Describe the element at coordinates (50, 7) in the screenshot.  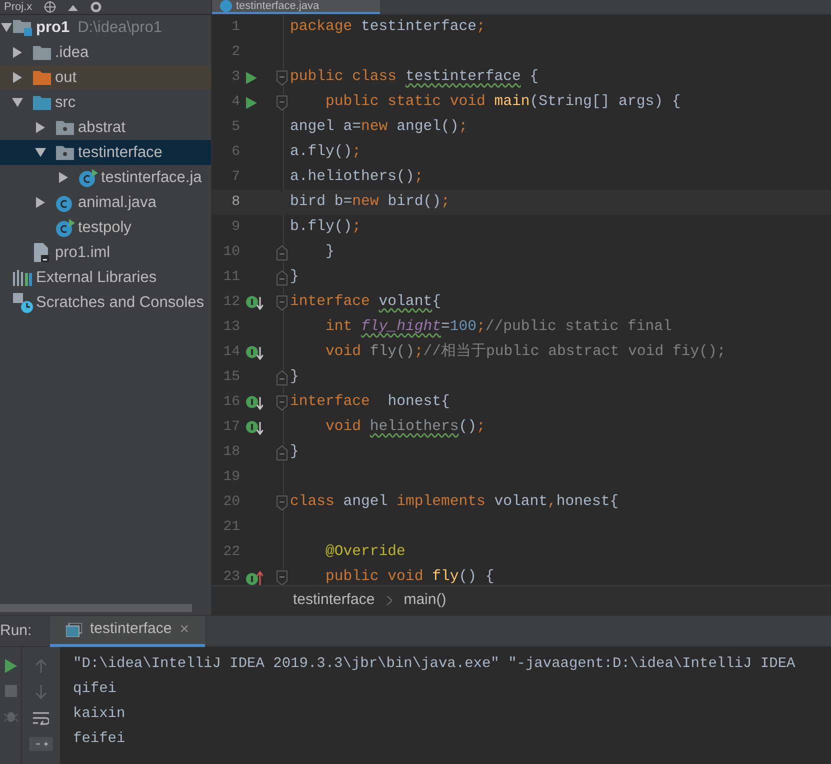
I see `target-icon` at that location.